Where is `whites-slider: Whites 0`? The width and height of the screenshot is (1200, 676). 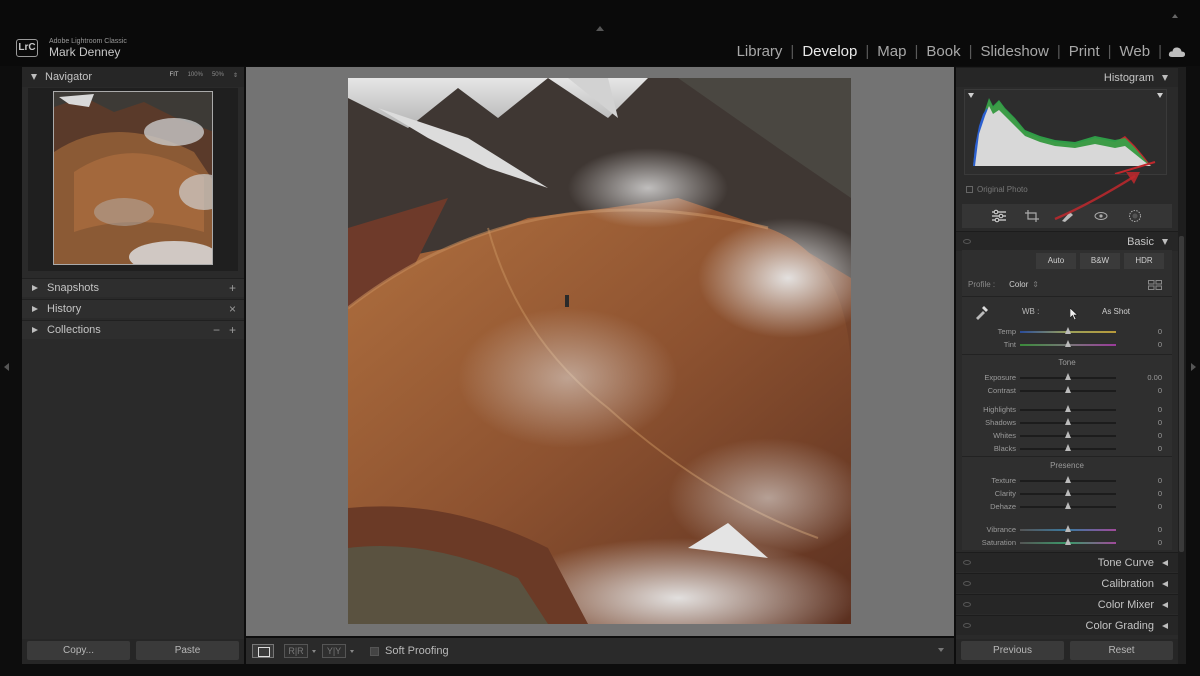
whites-slider: Whites 0 is located at coordinates (1067, 435).